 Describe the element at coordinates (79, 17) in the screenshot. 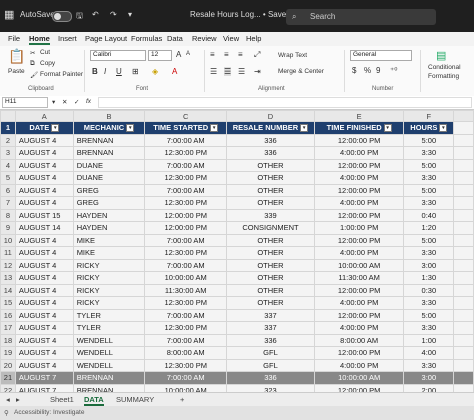

I see `save-icon: 🖫` at that location.